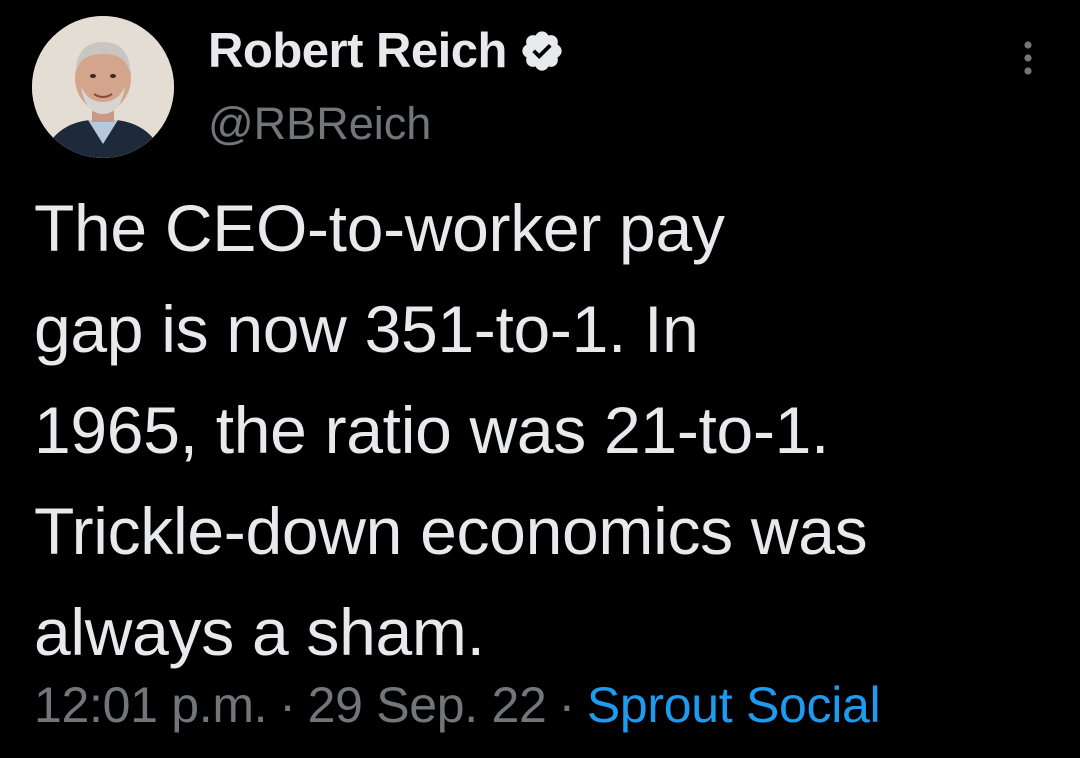 This screenshot has height=758, width=1080. I want to click on handle: @RBReich, so click(319, 124).